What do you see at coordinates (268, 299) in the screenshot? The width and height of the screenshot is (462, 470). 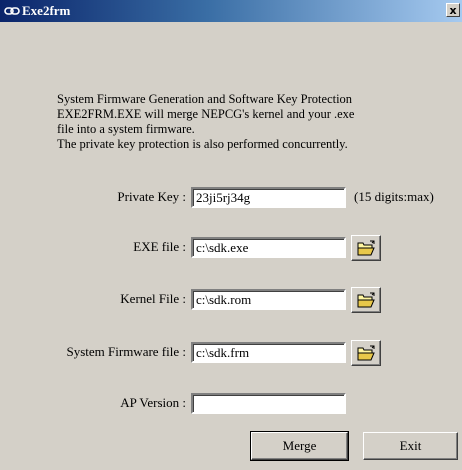 I see `kernel-file-input: c:\sdk.rom` at bounding box center [268, 299].